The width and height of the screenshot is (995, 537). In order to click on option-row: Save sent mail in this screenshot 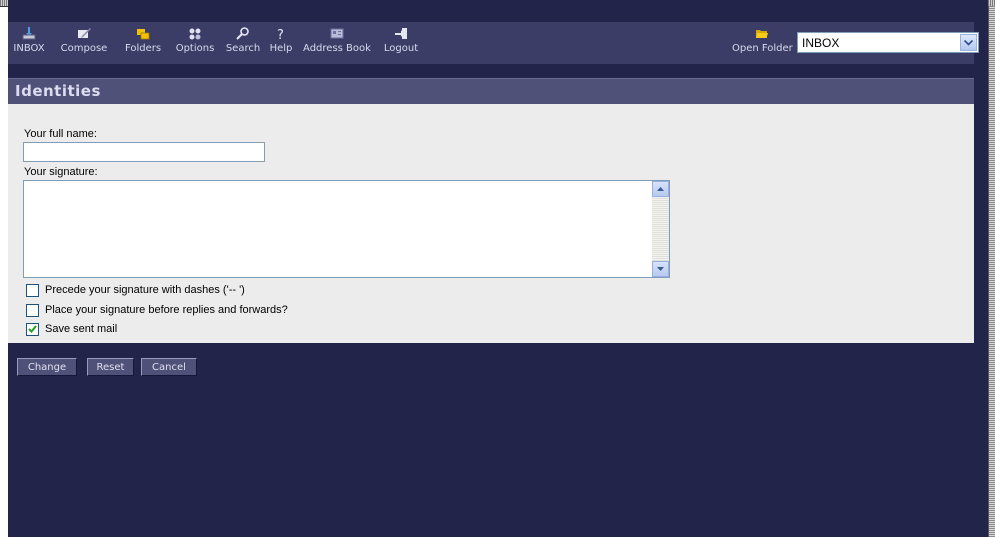, I will do `click(71, 329)`.